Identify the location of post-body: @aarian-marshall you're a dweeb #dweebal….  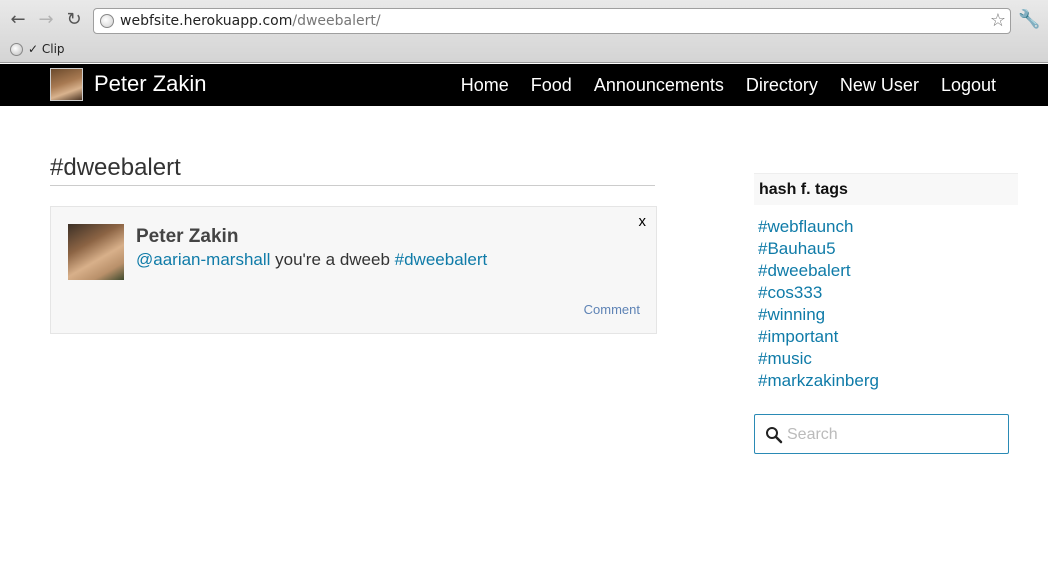
(311, 260).